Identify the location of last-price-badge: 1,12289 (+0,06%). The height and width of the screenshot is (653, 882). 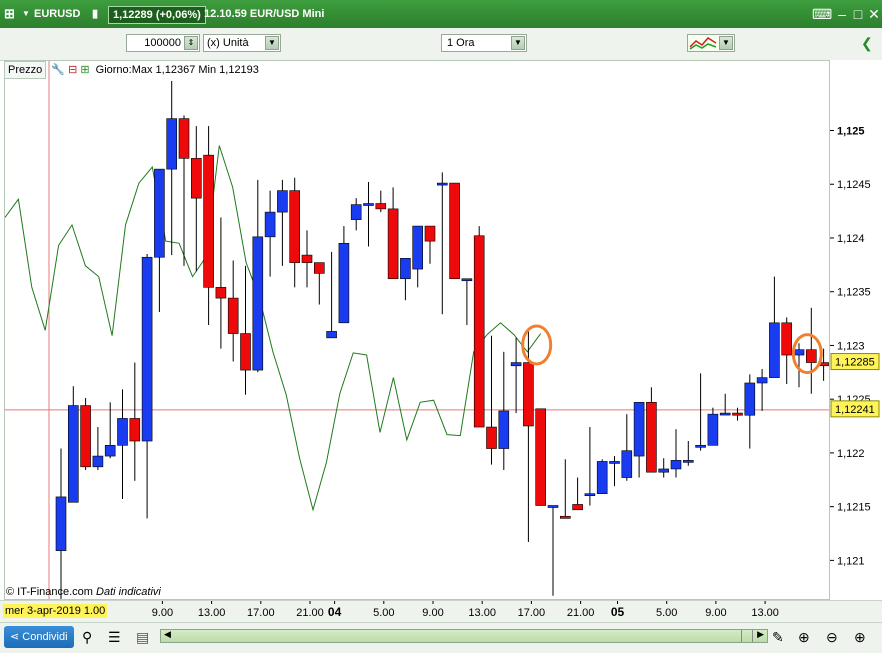
(157, 15).